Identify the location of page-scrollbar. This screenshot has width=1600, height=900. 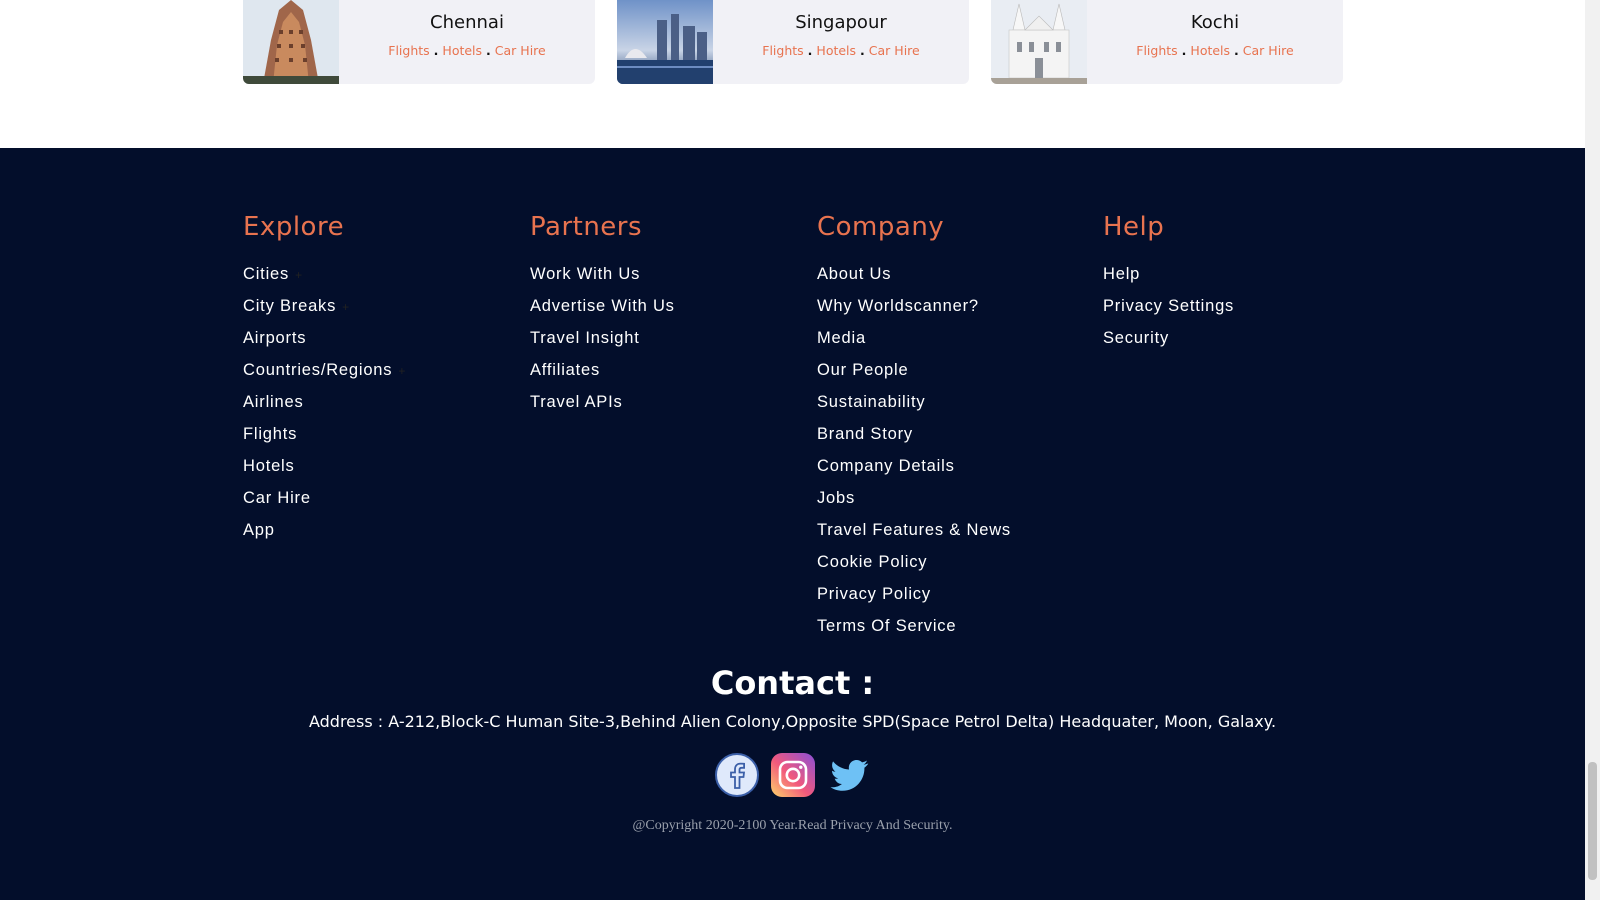
(1592, 450).